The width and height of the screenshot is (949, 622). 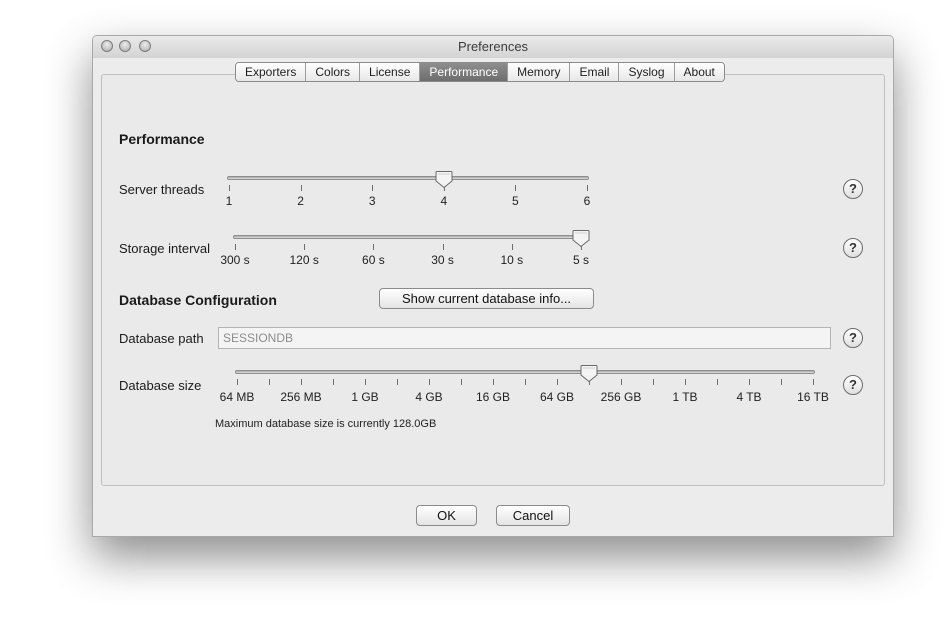 What do you see at coordinates (444, 201) in the screenshot?
I see `slider-tick-label: 4` at bounding box center [444, 201].